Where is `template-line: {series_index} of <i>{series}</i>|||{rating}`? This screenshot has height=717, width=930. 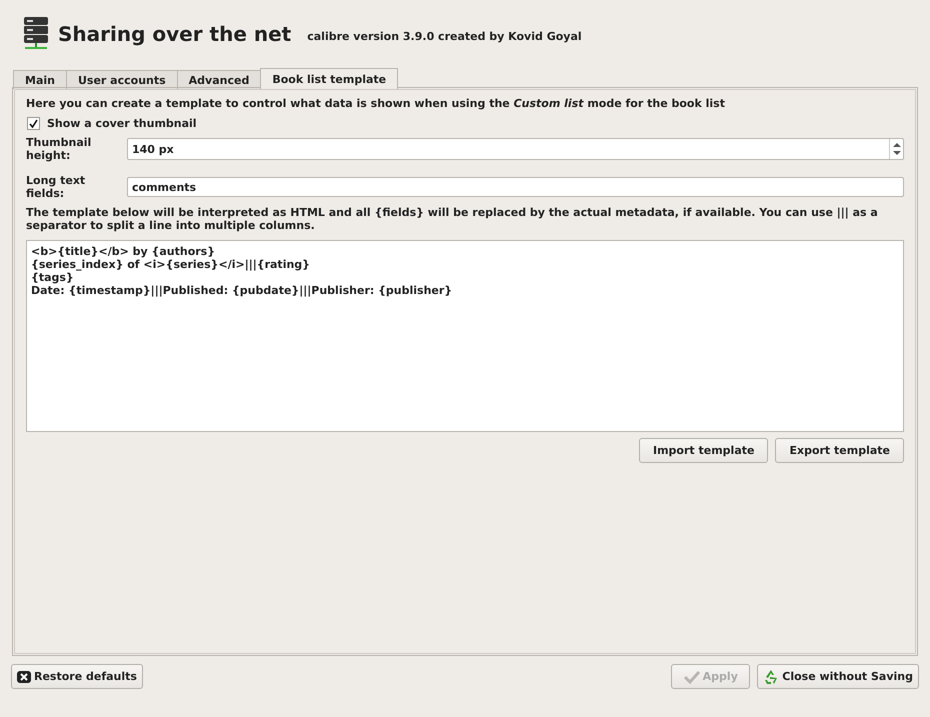 template-line: {series_index} of <i>{series}</i>|||{rating} is located at coordinates (170, 264).